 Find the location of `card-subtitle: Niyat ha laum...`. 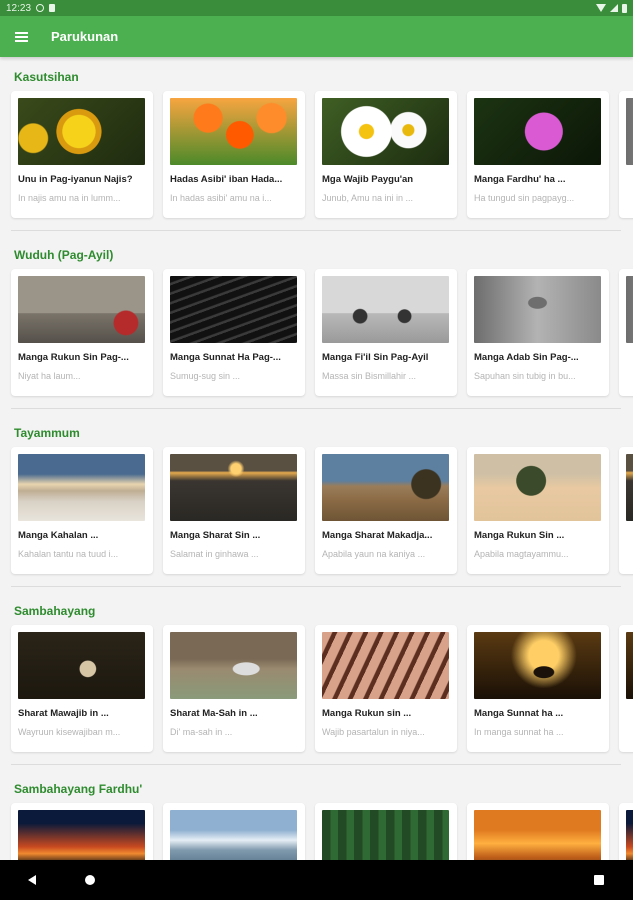

card-subtitle: Niyat ha laum... is located at coordinates (49, 376).